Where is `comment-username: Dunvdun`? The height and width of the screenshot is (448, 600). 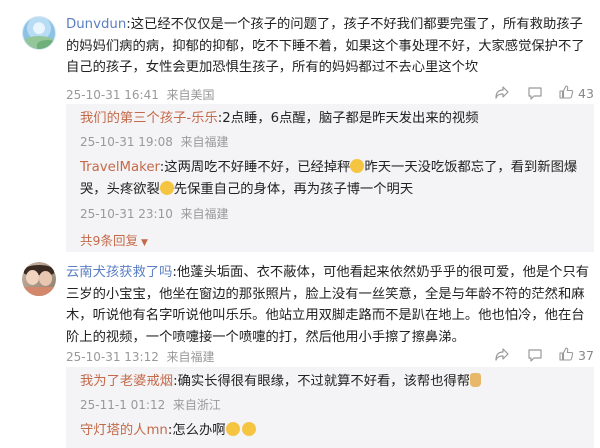
comment-username: Dunvdun is located at coordinates (96, 24).